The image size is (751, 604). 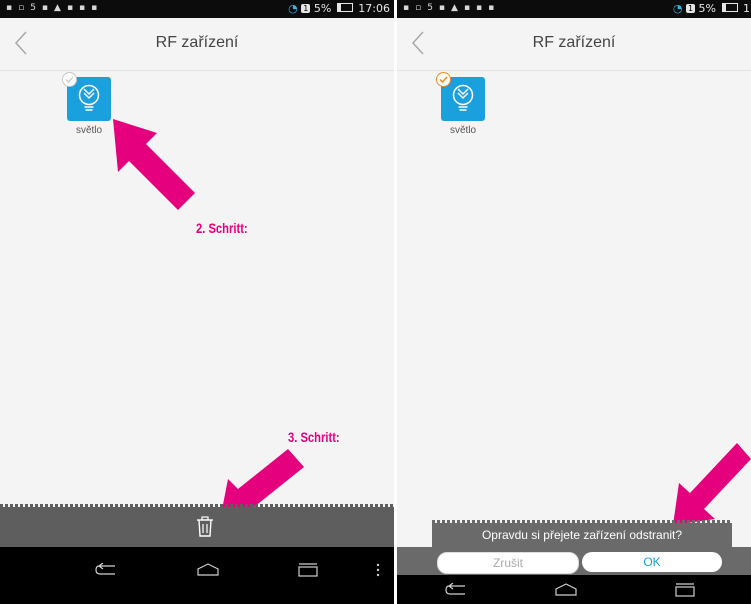 What do you see at coordinates (574, 9) in the screenshot?
I see `status-bar: ▪▫5▪▲▪▪▪ ◔ 1 5% 17` at bounding box center [574, 9].